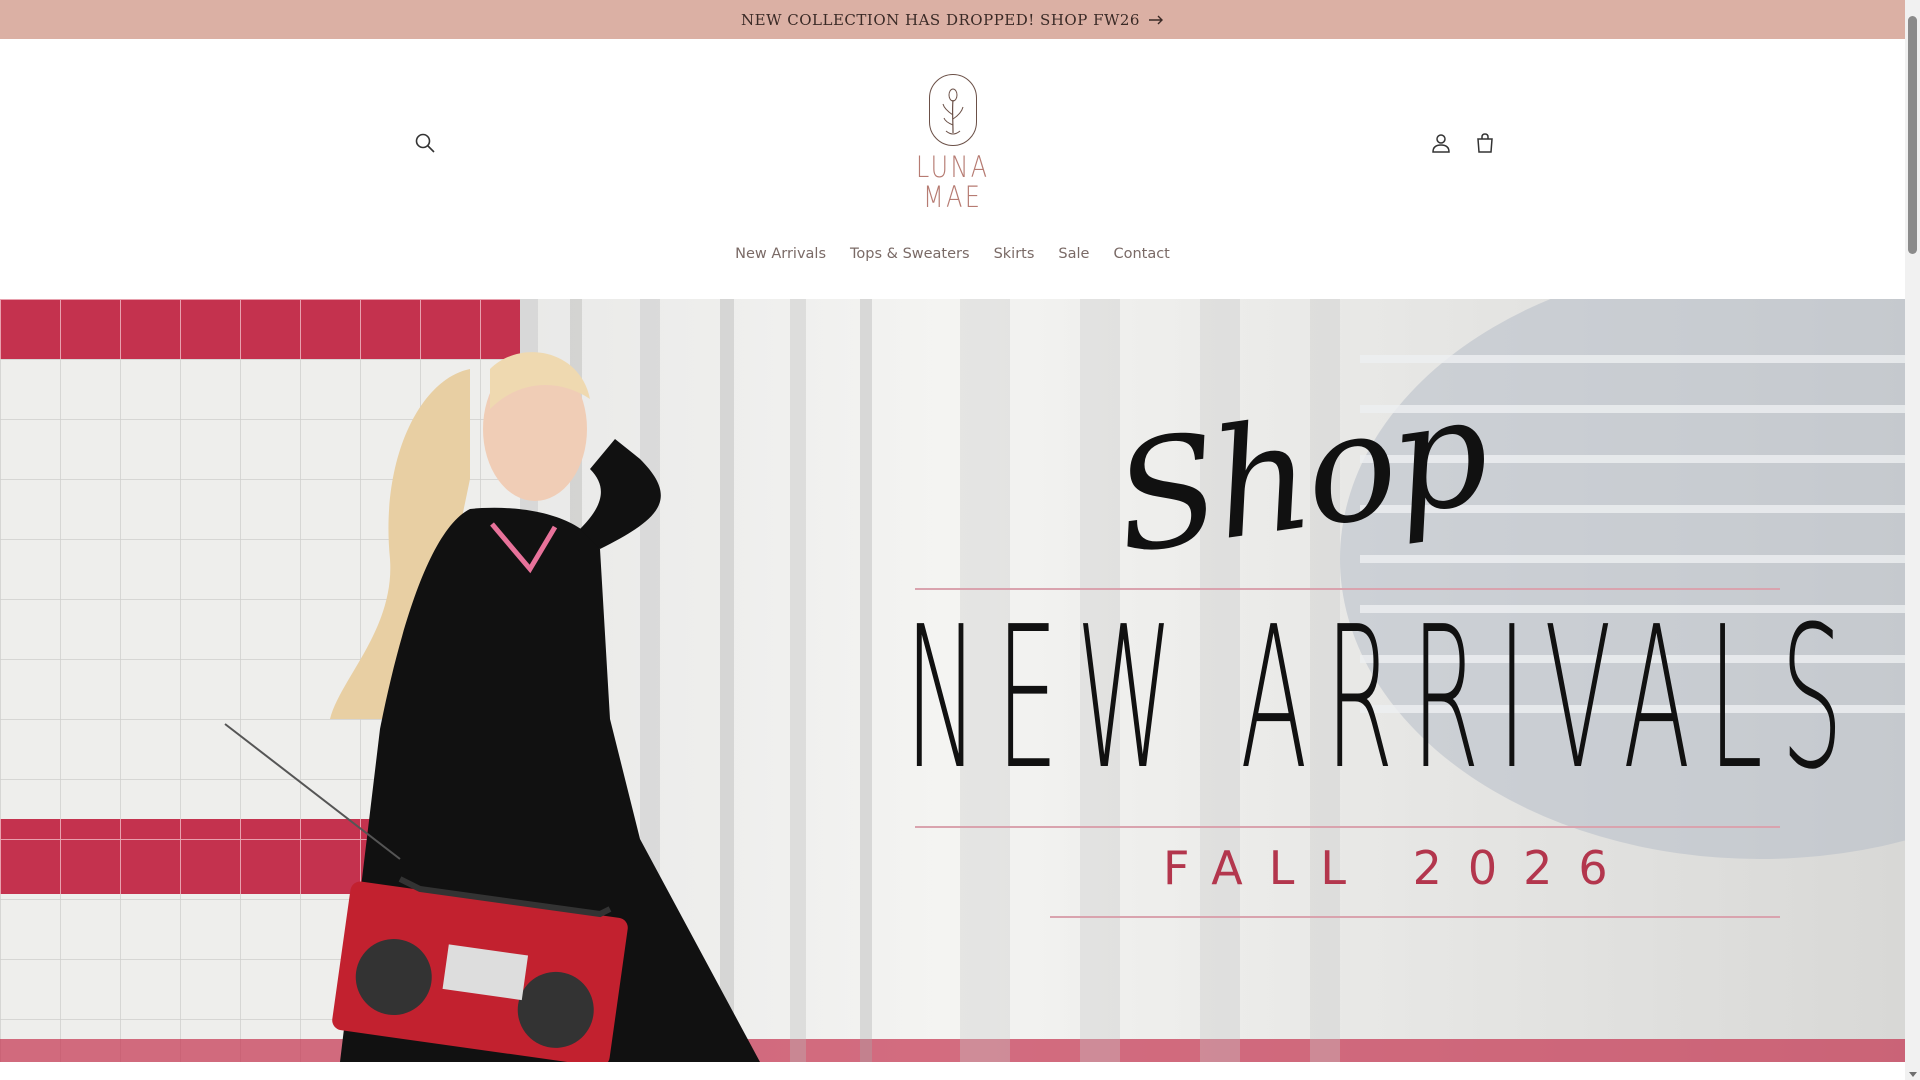 The image size is (1920, 1080). What do you see at coordinates (1141, 254) in the screenshot?
I see `nav-item-contact: Contact` at bounding box center [1141, 254].